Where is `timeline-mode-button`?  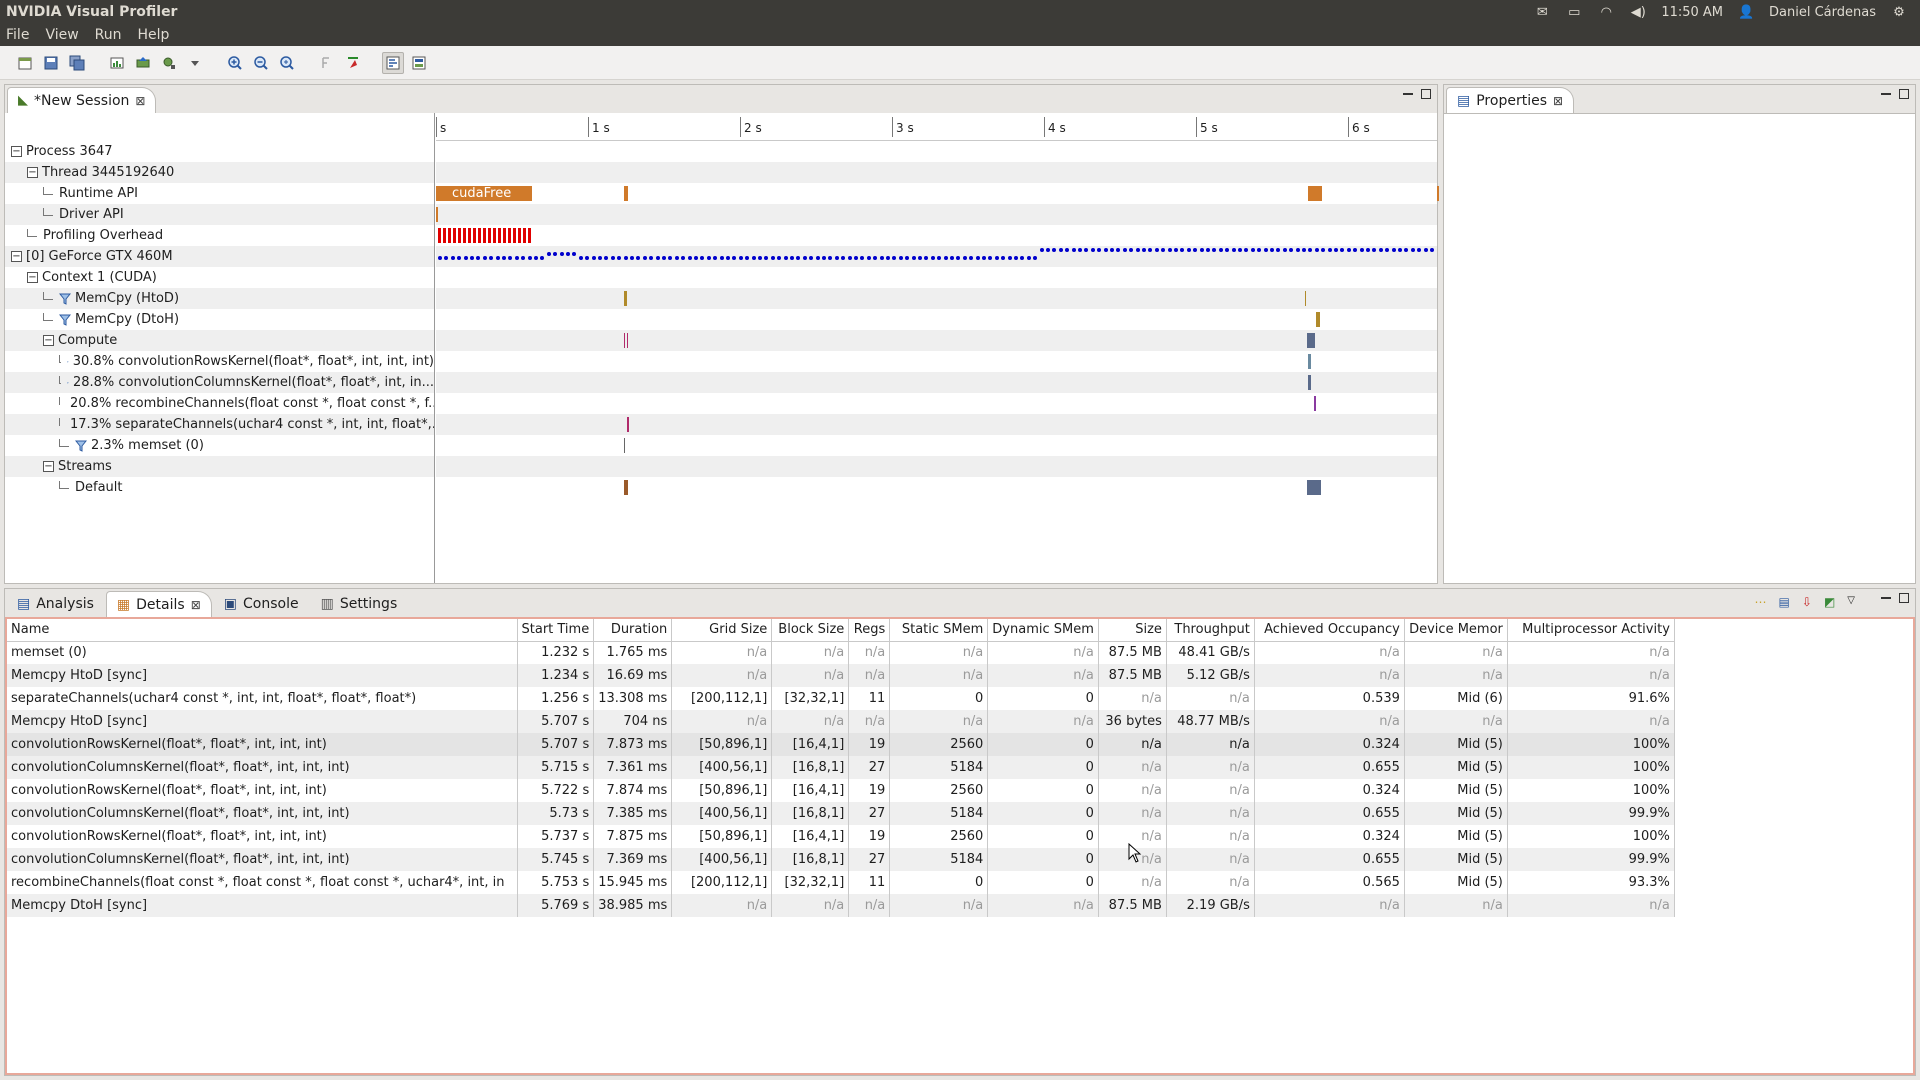
timeline-mode-button is located at coordinates (393, 62).